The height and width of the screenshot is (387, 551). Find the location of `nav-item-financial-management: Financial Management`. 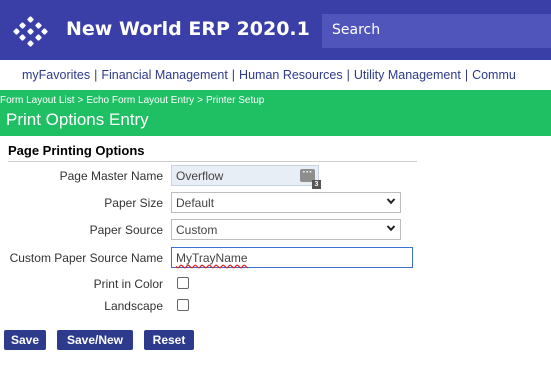

nav-item-financial-management: Financial Management is located at coordinates (164, 75).